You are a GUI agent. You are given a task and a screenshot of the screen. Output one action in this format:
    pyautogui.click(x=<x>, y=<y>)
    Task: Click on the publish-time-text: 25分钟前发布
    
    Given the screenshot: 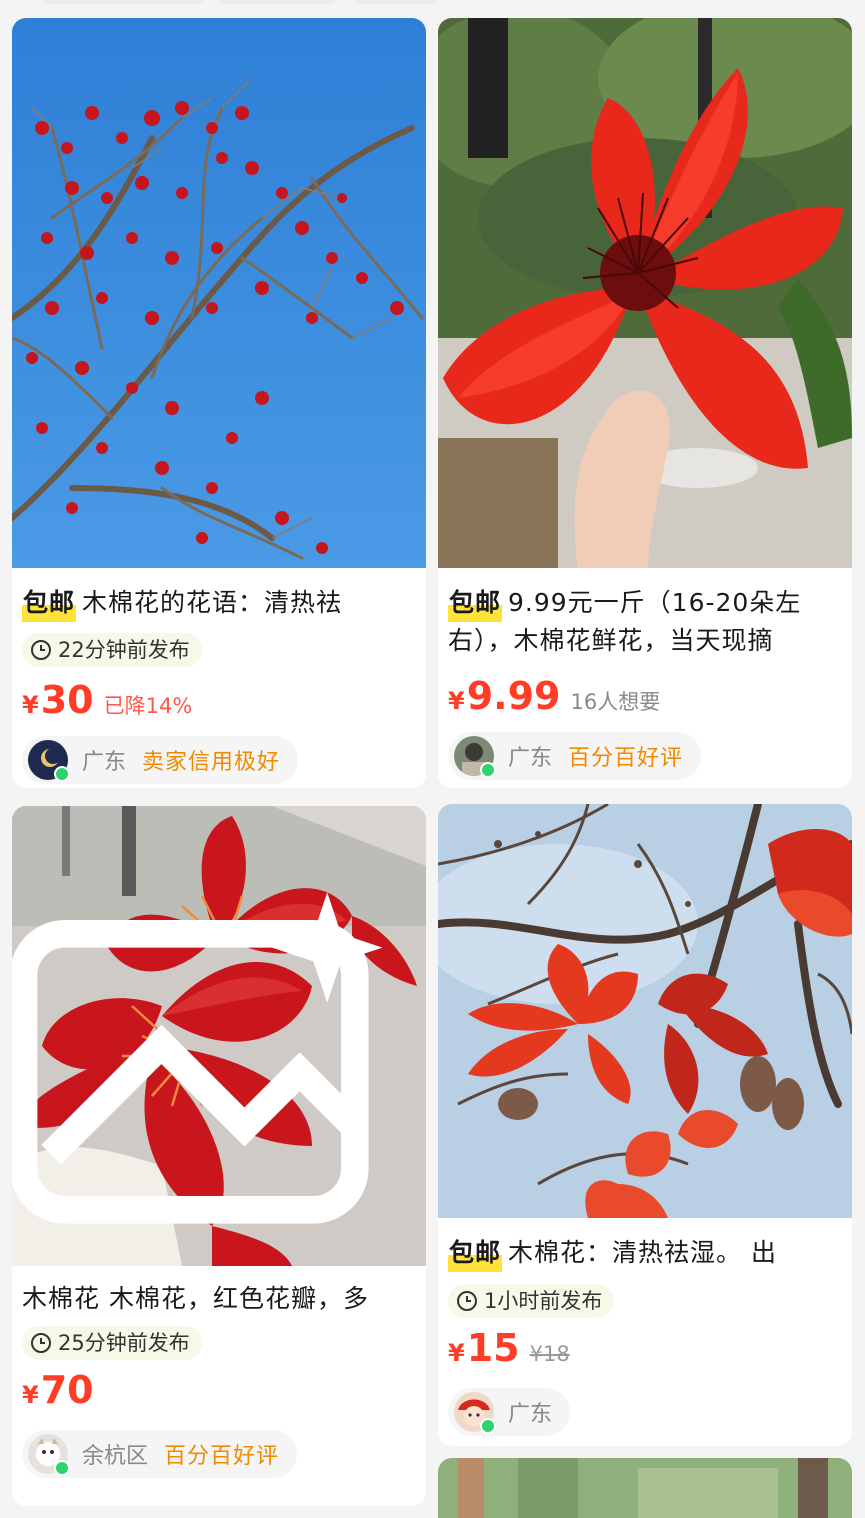 What is the action you would take?
    pyautogui.click(x=124, y=1343)
    